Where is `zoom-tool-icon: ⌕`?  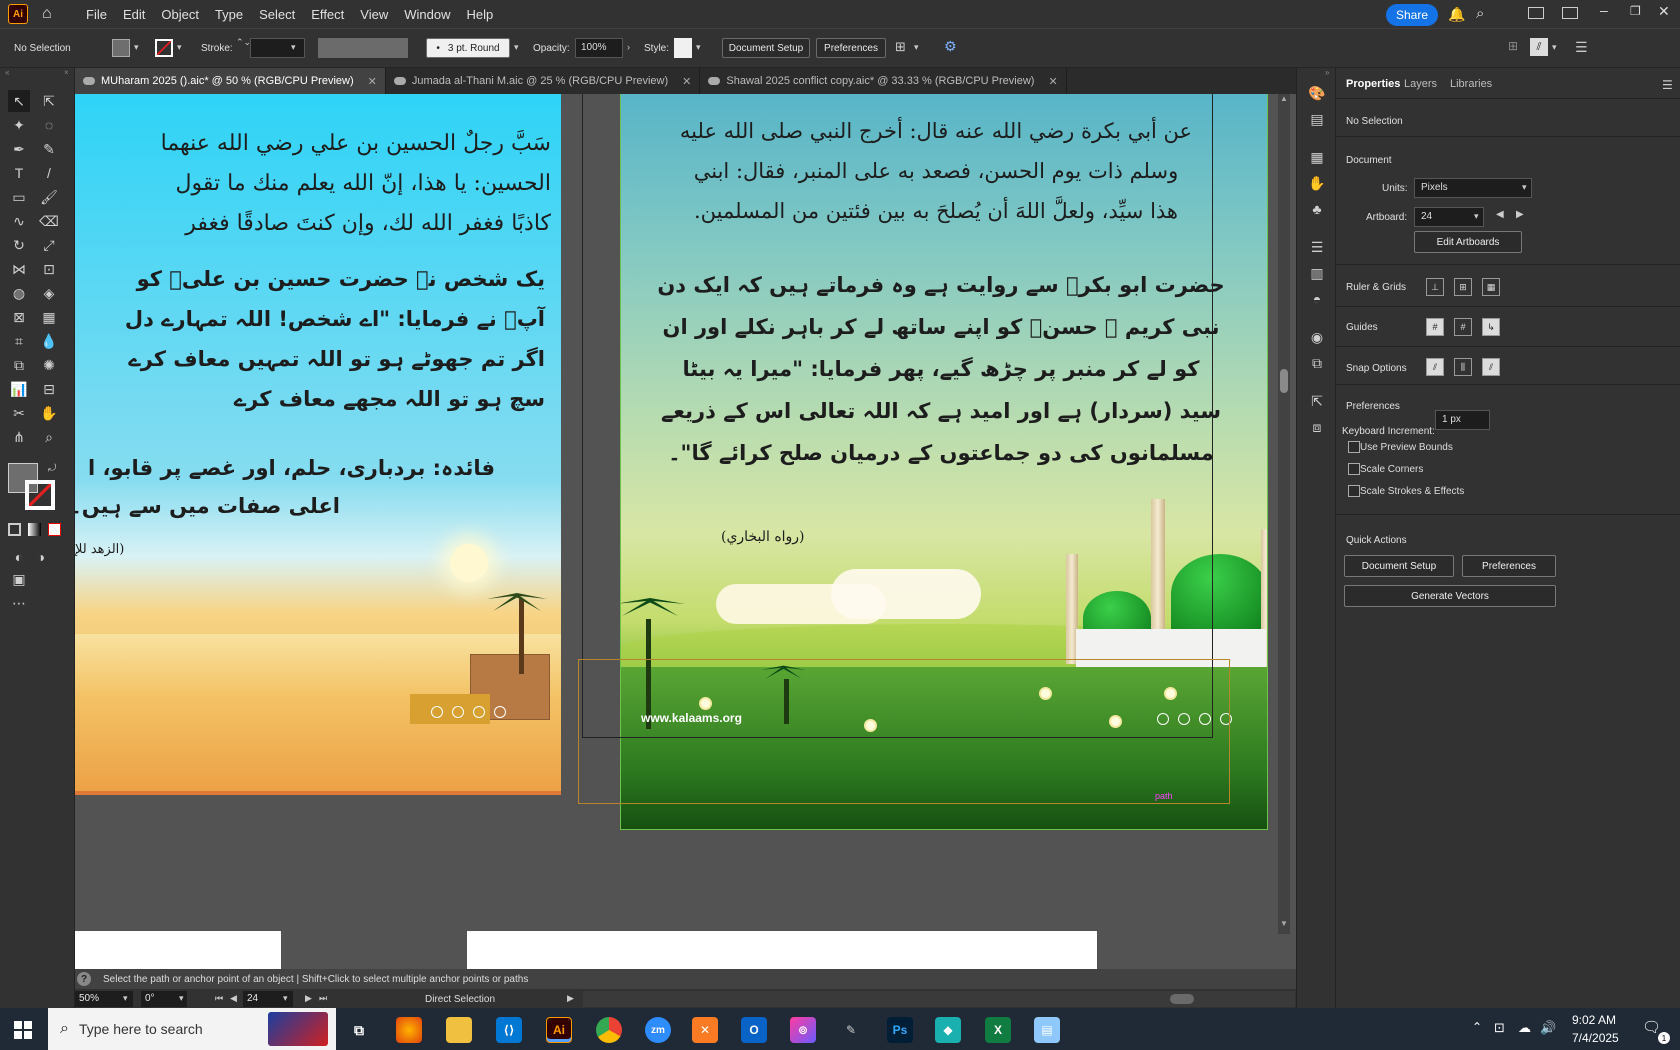
zoom-tool-icon: ⌕ is located at coordinates (49, 437).